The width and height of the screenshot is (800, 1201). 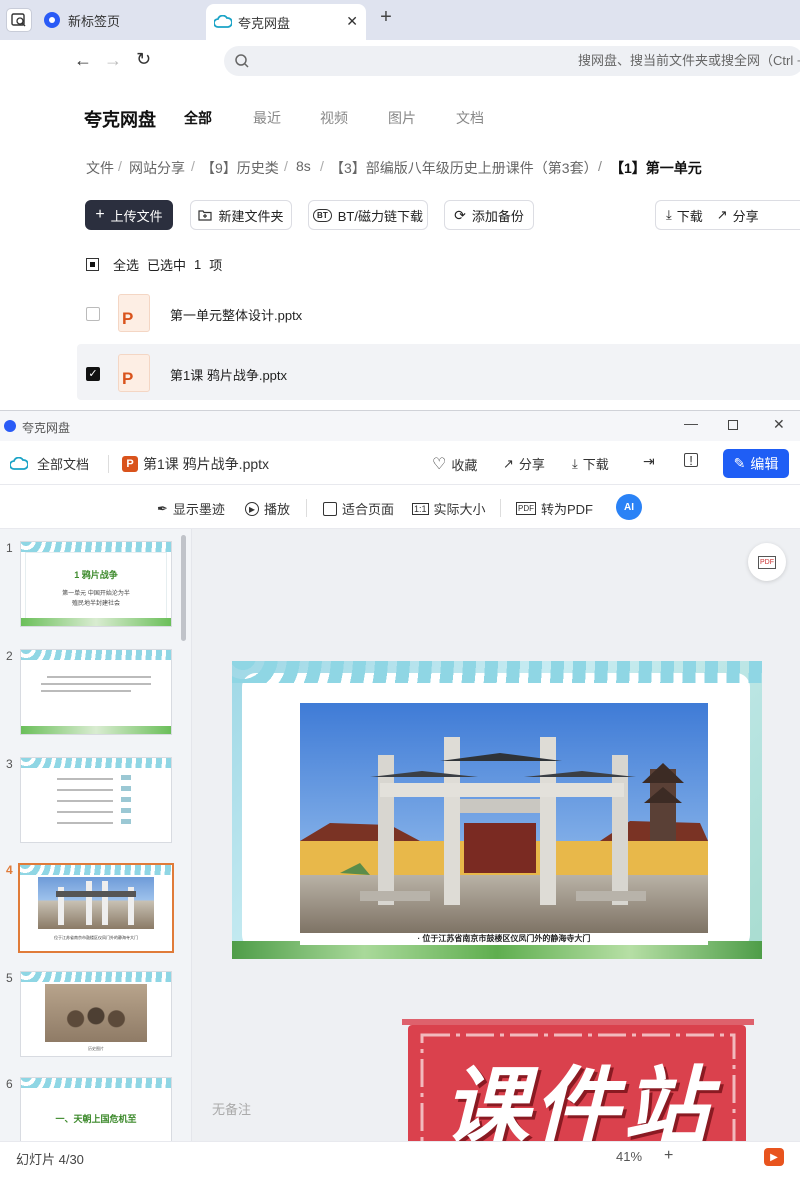 What do you see at coordinates (439, 464) in the screenshot?
I see `heart-icon: ♡` at bounding box center [439, 464].